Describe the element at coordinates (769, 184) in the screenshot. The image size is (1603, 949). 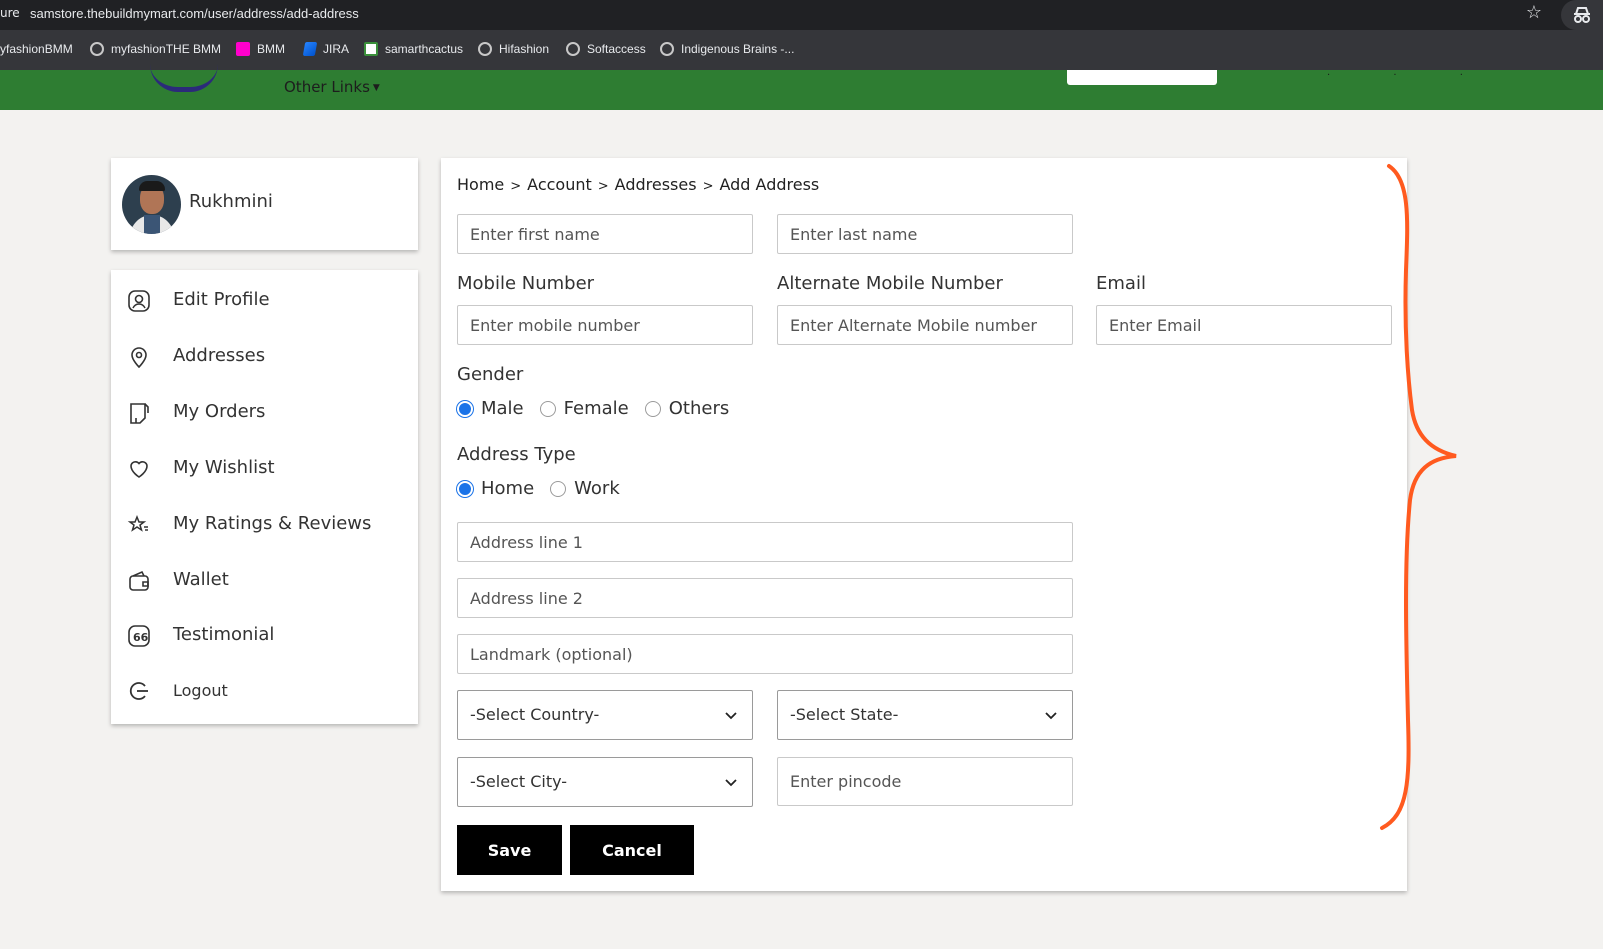
I see `breadcrumb-add-address: Add Address` at that location.